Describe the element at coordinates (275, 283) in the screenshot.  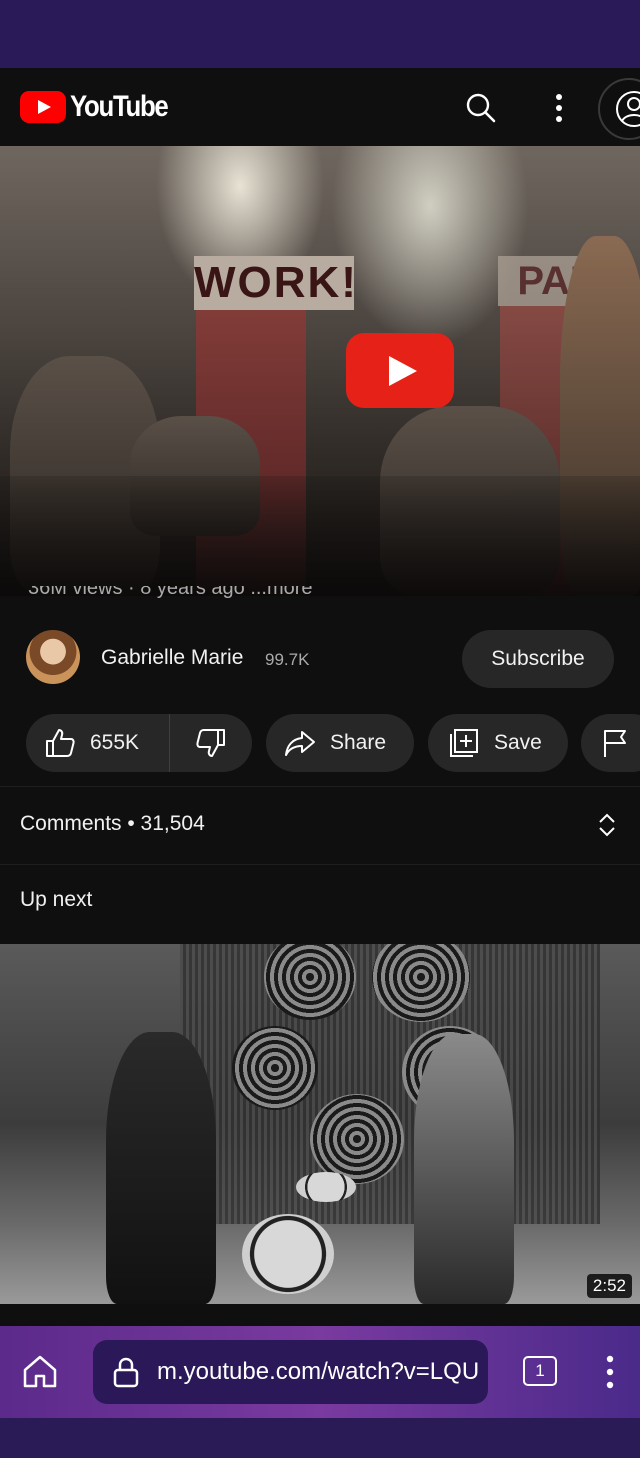
I see `work-sign: WORK!` at that location.